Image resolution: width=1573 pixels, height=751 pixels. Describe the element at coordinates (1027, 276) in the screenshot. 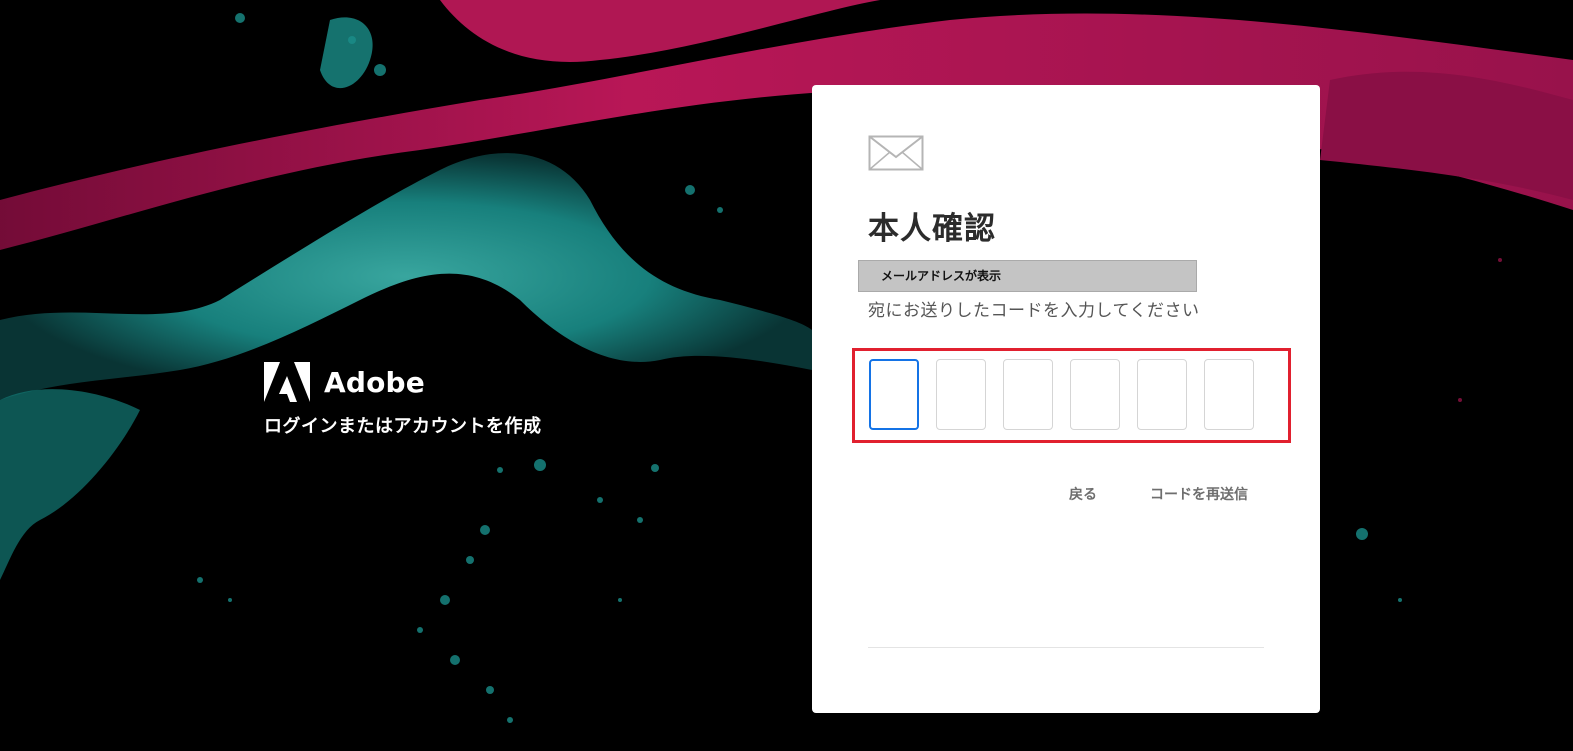

I see `email-address-mask: メールアドレスが表示` at that location.